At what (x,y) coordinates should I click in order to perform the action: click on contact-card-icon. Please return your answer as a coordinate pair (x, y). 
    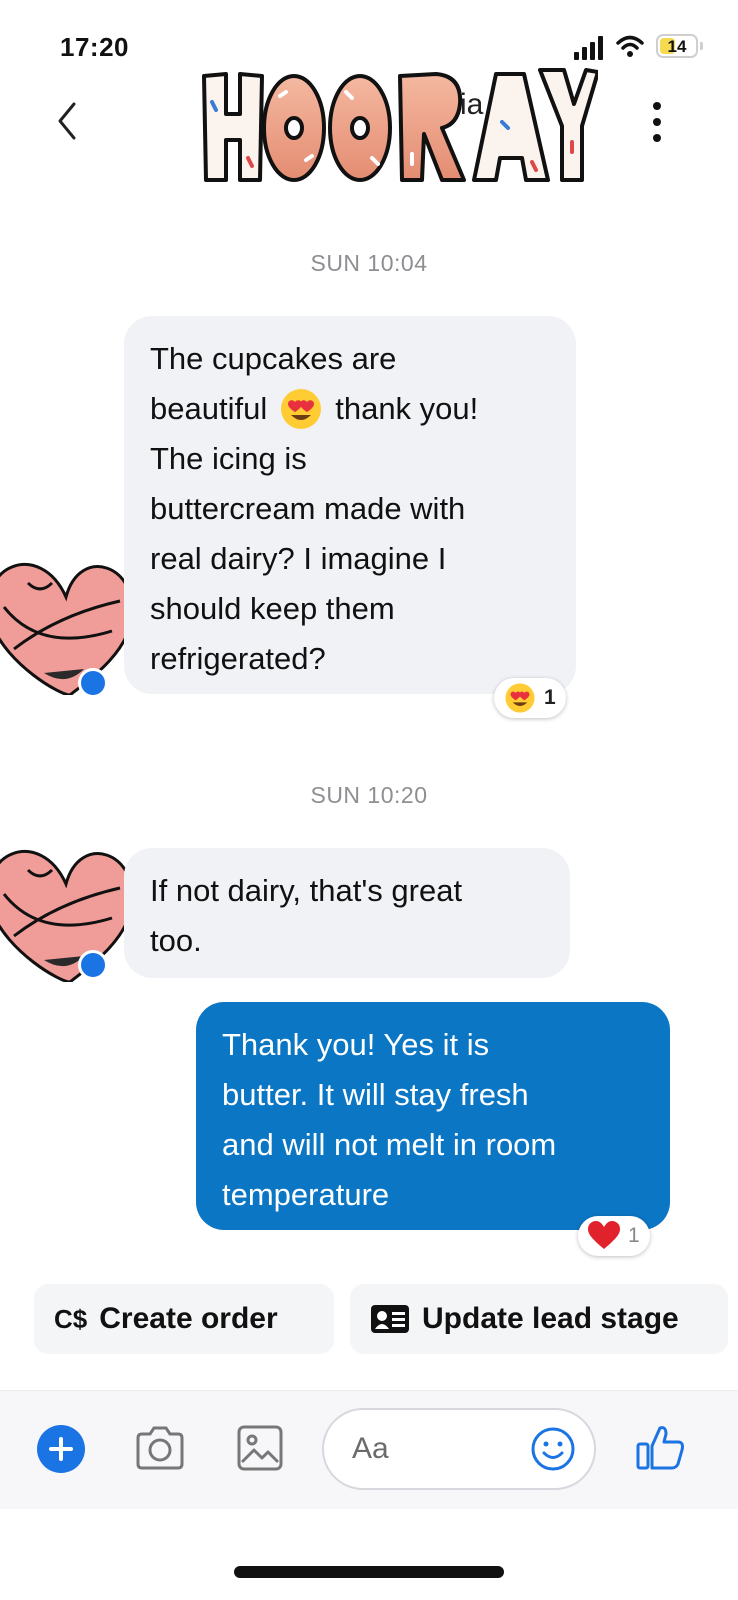
    Looking at the image, I should click on (390, 1319).